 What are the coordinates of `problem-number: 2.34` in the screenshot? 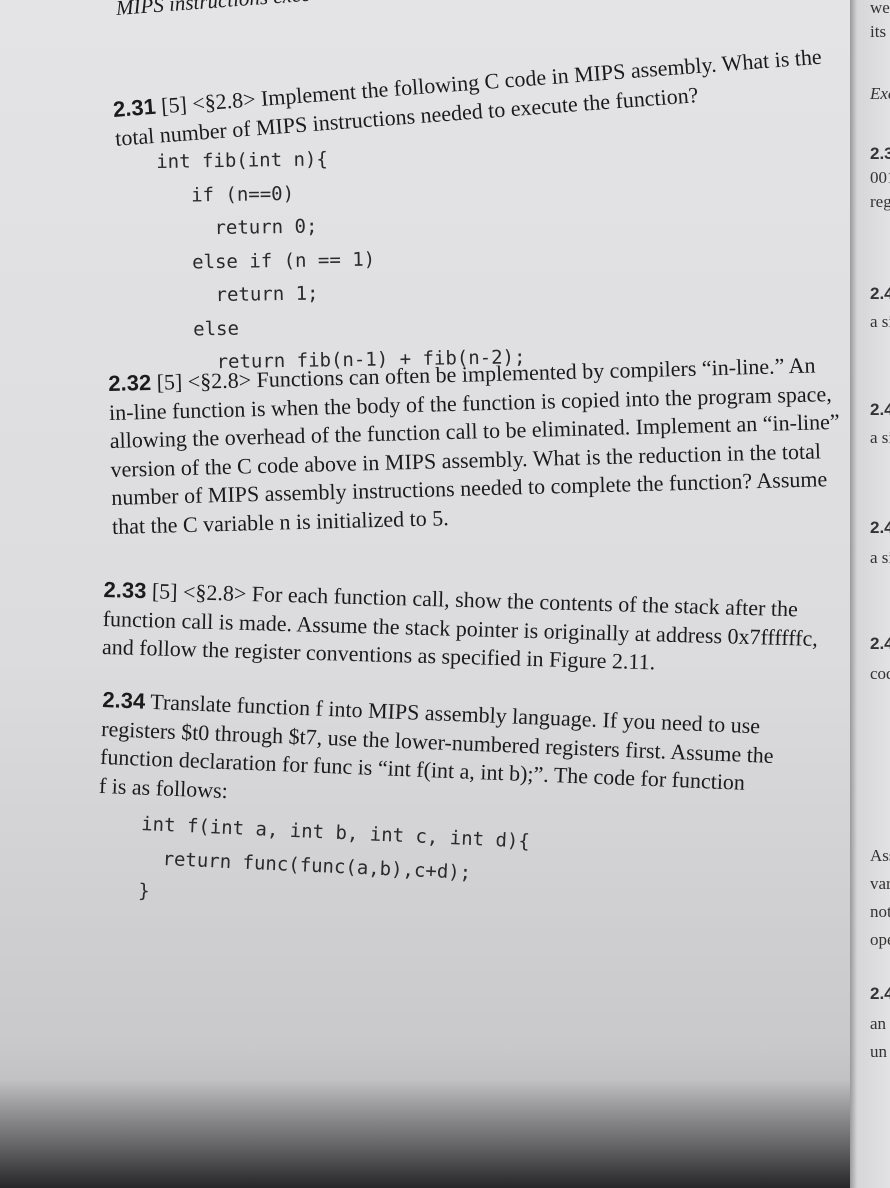 It's located at (123, 700).